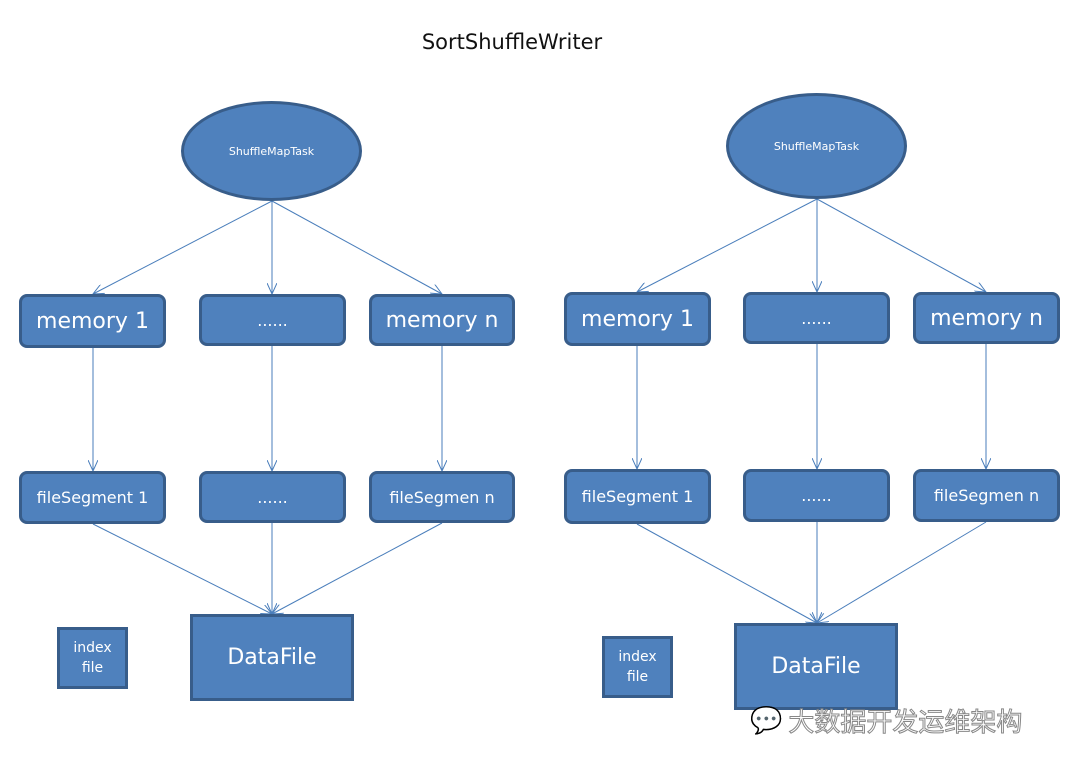 This screenshot has width=1080, height=772. Describe the element at coordinates (92, 321) in the screenshot. I see `memory-1-left: memory 1` at that location.